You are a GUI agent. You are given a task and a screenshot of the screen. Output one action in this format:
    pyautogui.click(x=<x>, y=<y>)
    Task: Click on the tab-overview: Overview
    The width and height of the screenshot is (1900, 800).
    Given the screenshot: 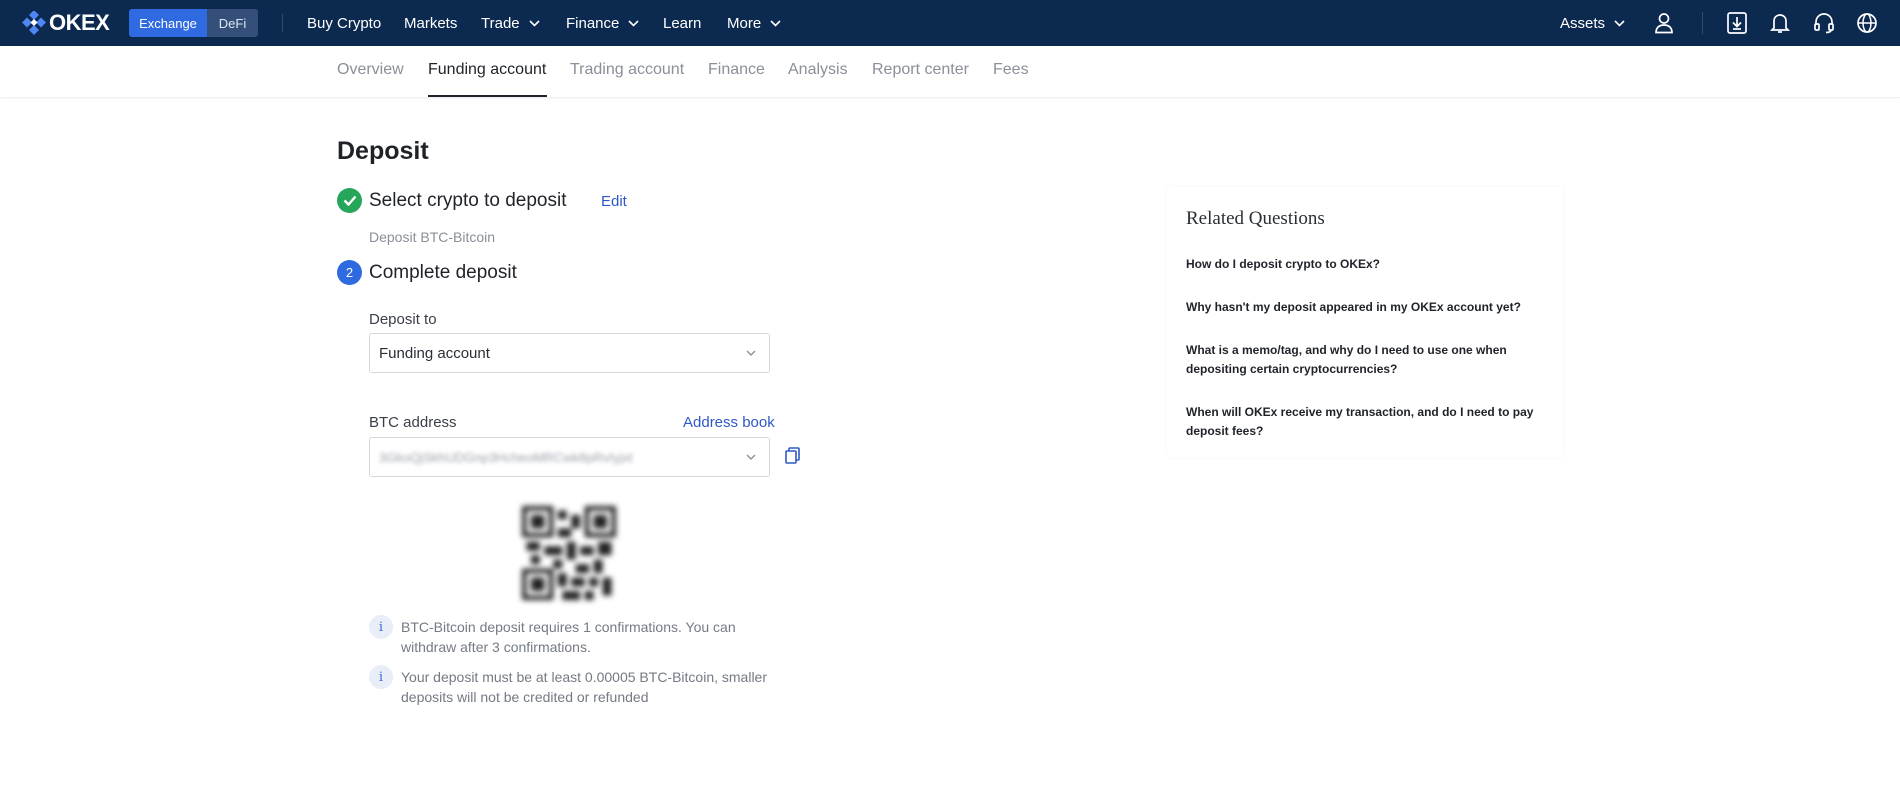 What is the action you would take?
    pyautogui.click(x=370, y=70)
    